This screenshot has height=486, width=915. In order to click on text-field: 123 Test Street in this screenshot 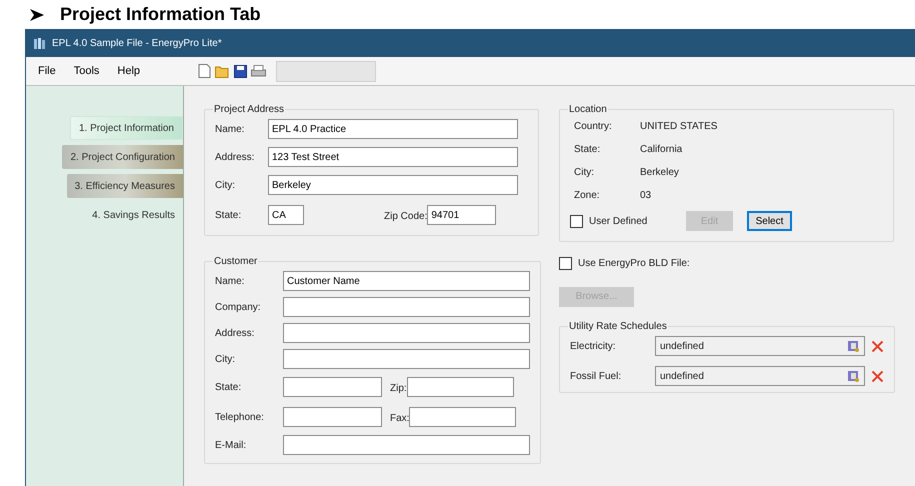, I will do `click(393, 157)`.